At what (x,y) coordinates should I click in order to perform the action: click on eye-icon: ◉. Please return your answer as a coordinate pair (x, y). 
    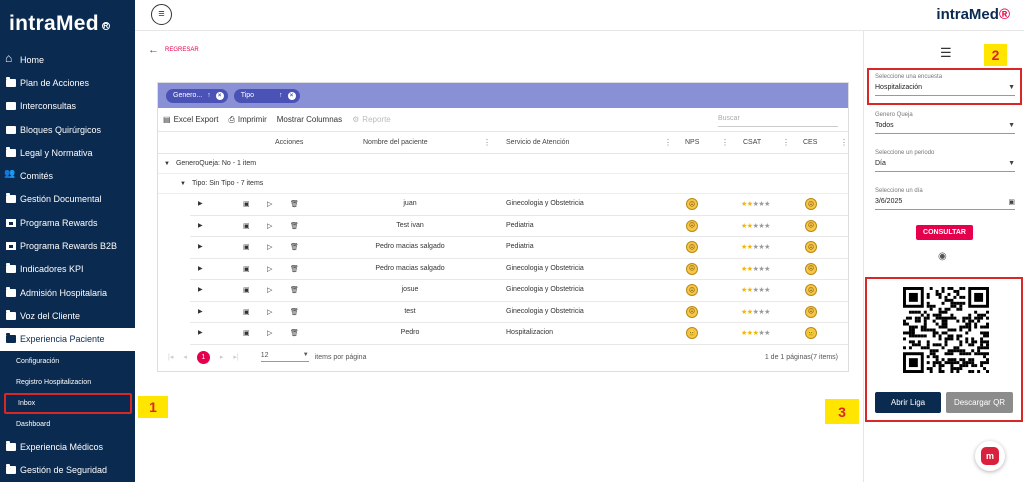
    Looking at the image, I should click on (942, 256).